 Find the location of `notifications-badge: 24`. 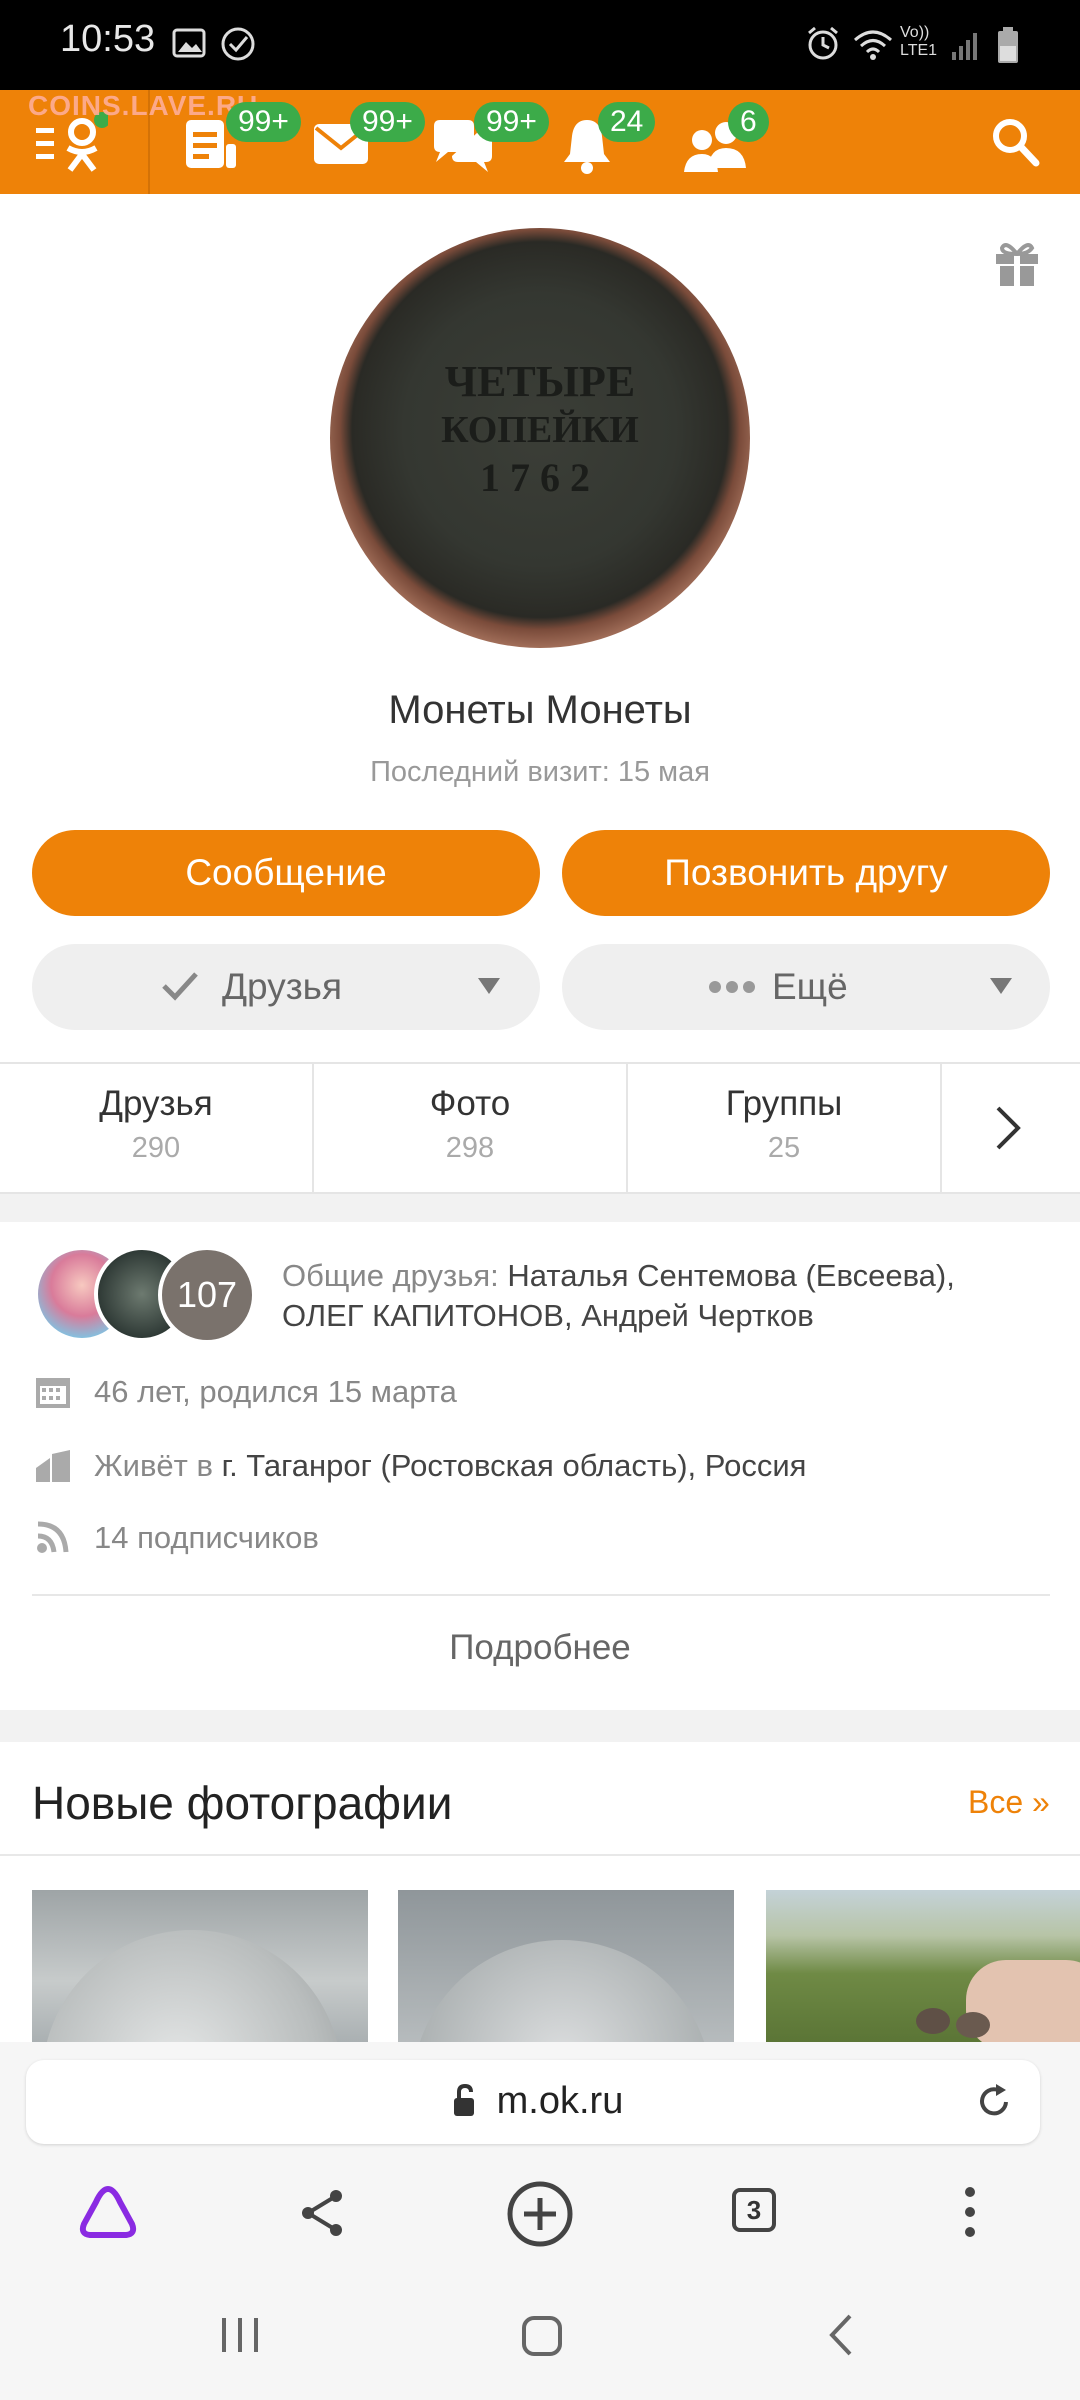

notifications-badge: 24 is located at coordinates (627, 122).